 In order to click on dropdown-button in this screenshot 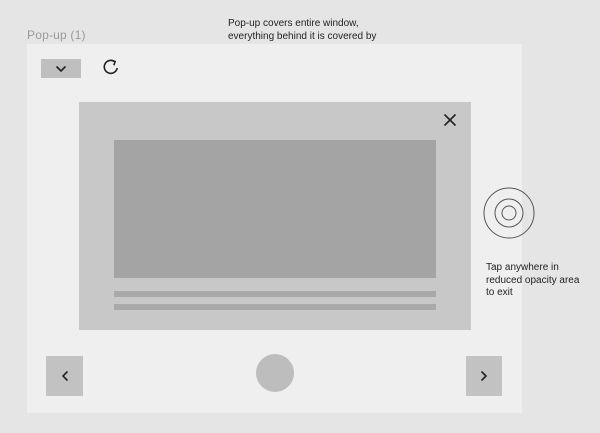, I will do `click(61, 68)`.